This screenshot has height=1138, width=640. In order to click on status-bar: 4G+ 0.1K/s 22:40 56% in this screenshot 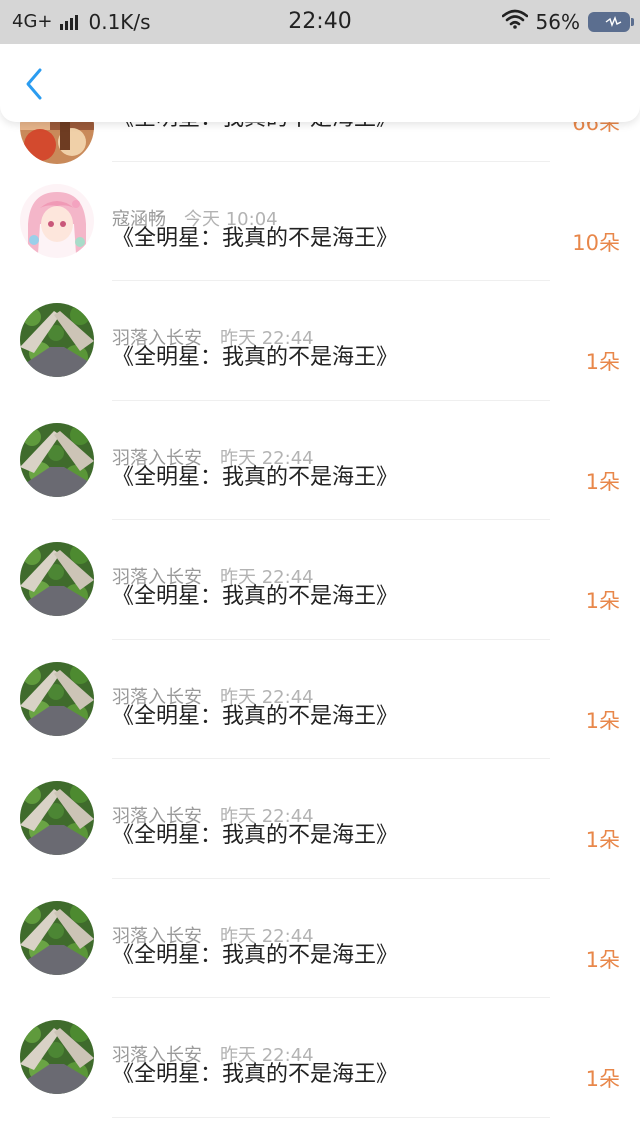, I will do `click(320, 22)`.